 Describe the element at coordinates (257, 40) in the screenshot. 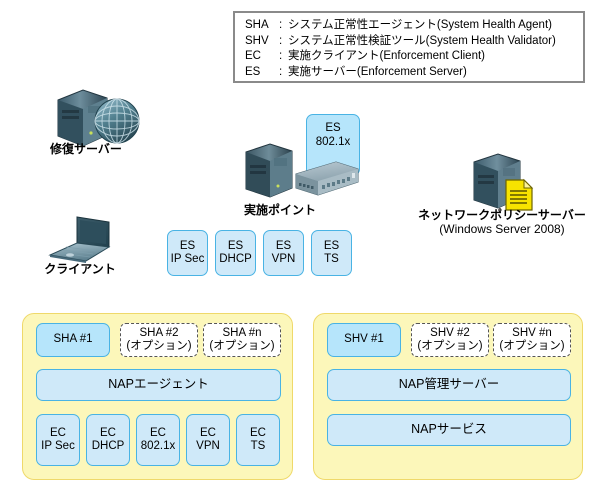

I see `legend-abbr: SHV` at that location.